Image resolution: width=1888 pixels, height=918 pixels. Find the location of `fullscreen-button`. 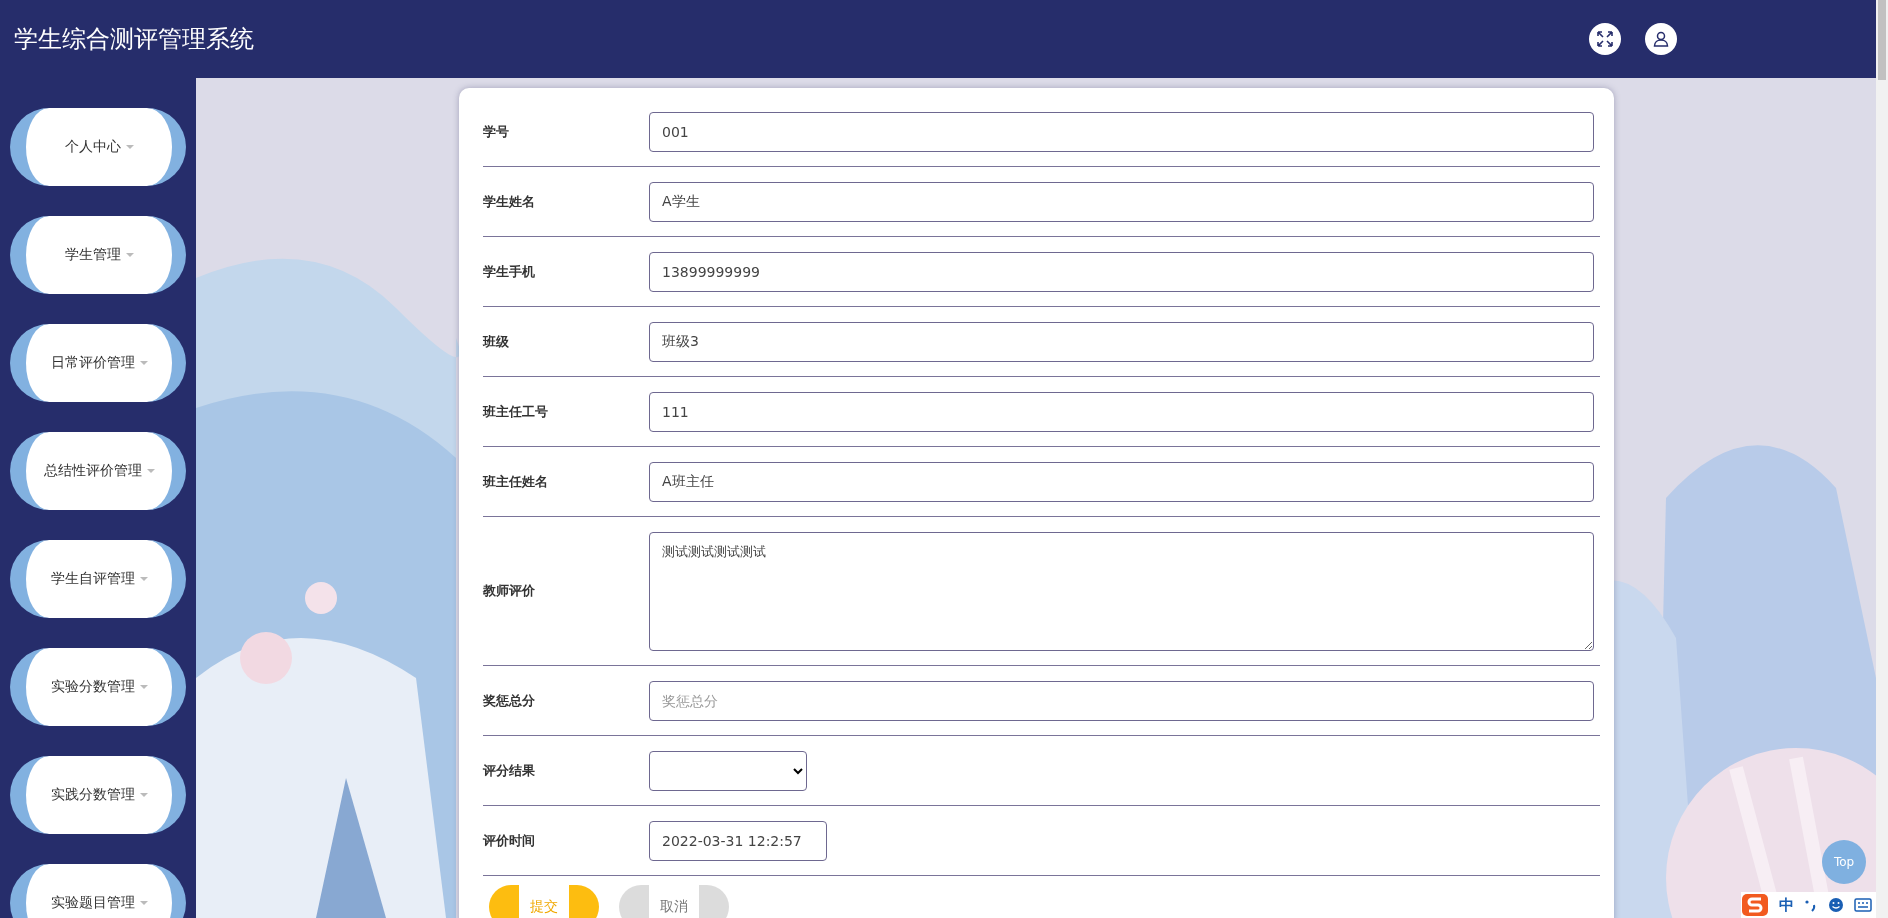

fullscreen-button is located at coordinates (1605, 39).